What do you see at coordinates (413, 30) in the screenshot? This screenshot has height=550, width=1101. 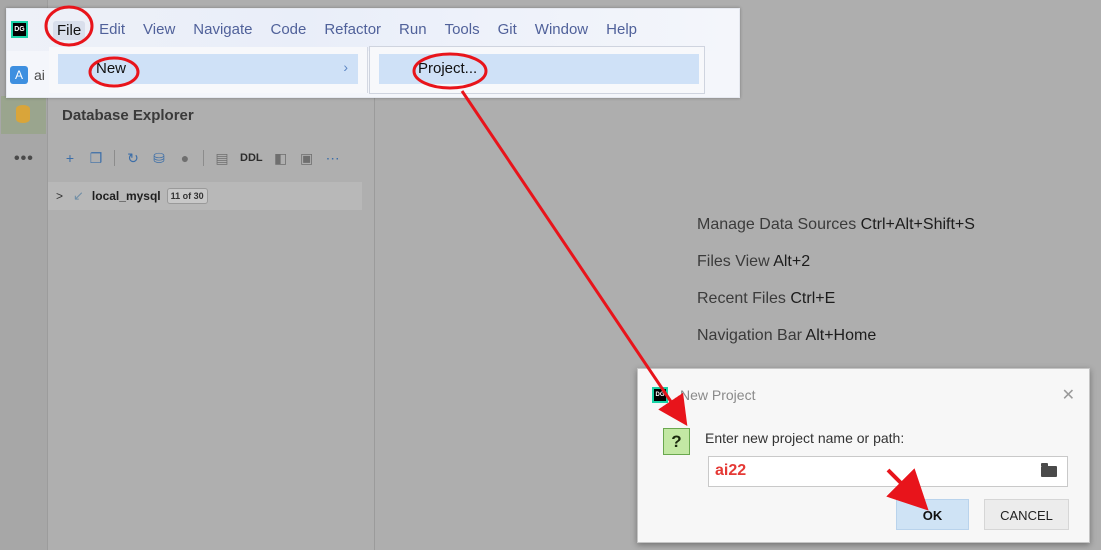 I see `menu-run: Run` at bounding box center [413, 30].